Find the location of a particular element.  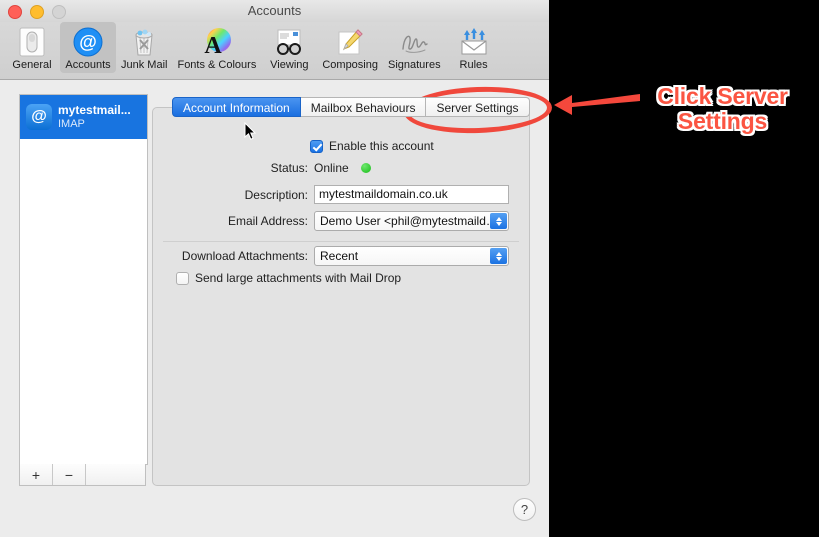

accounts-list-controls: + − is located at coordinates (82, 475).